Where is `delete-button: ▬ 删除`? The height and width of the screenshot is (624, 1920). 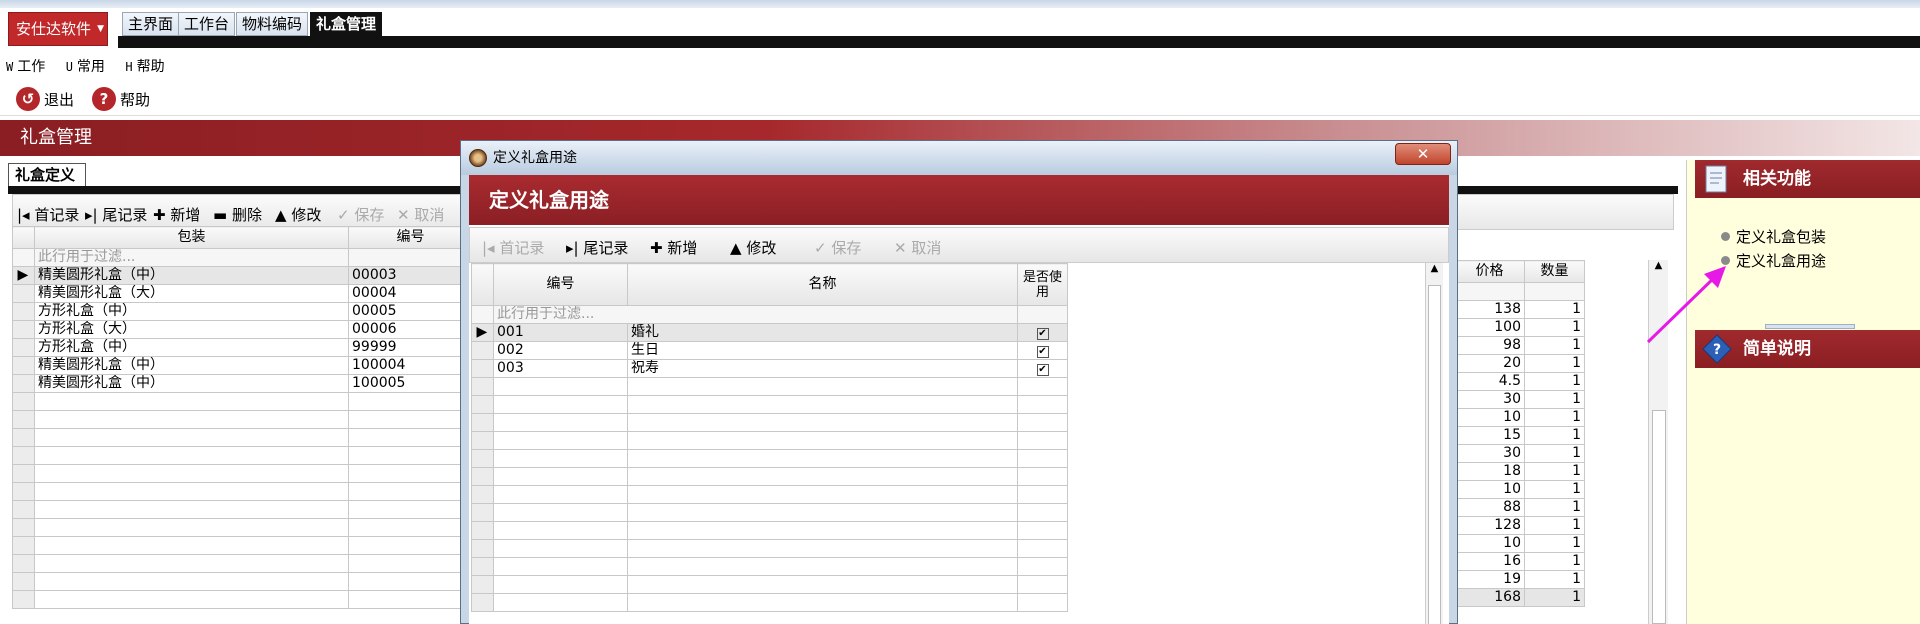
delete-button: ▬ 删除 is located at coordinates (237, 214).